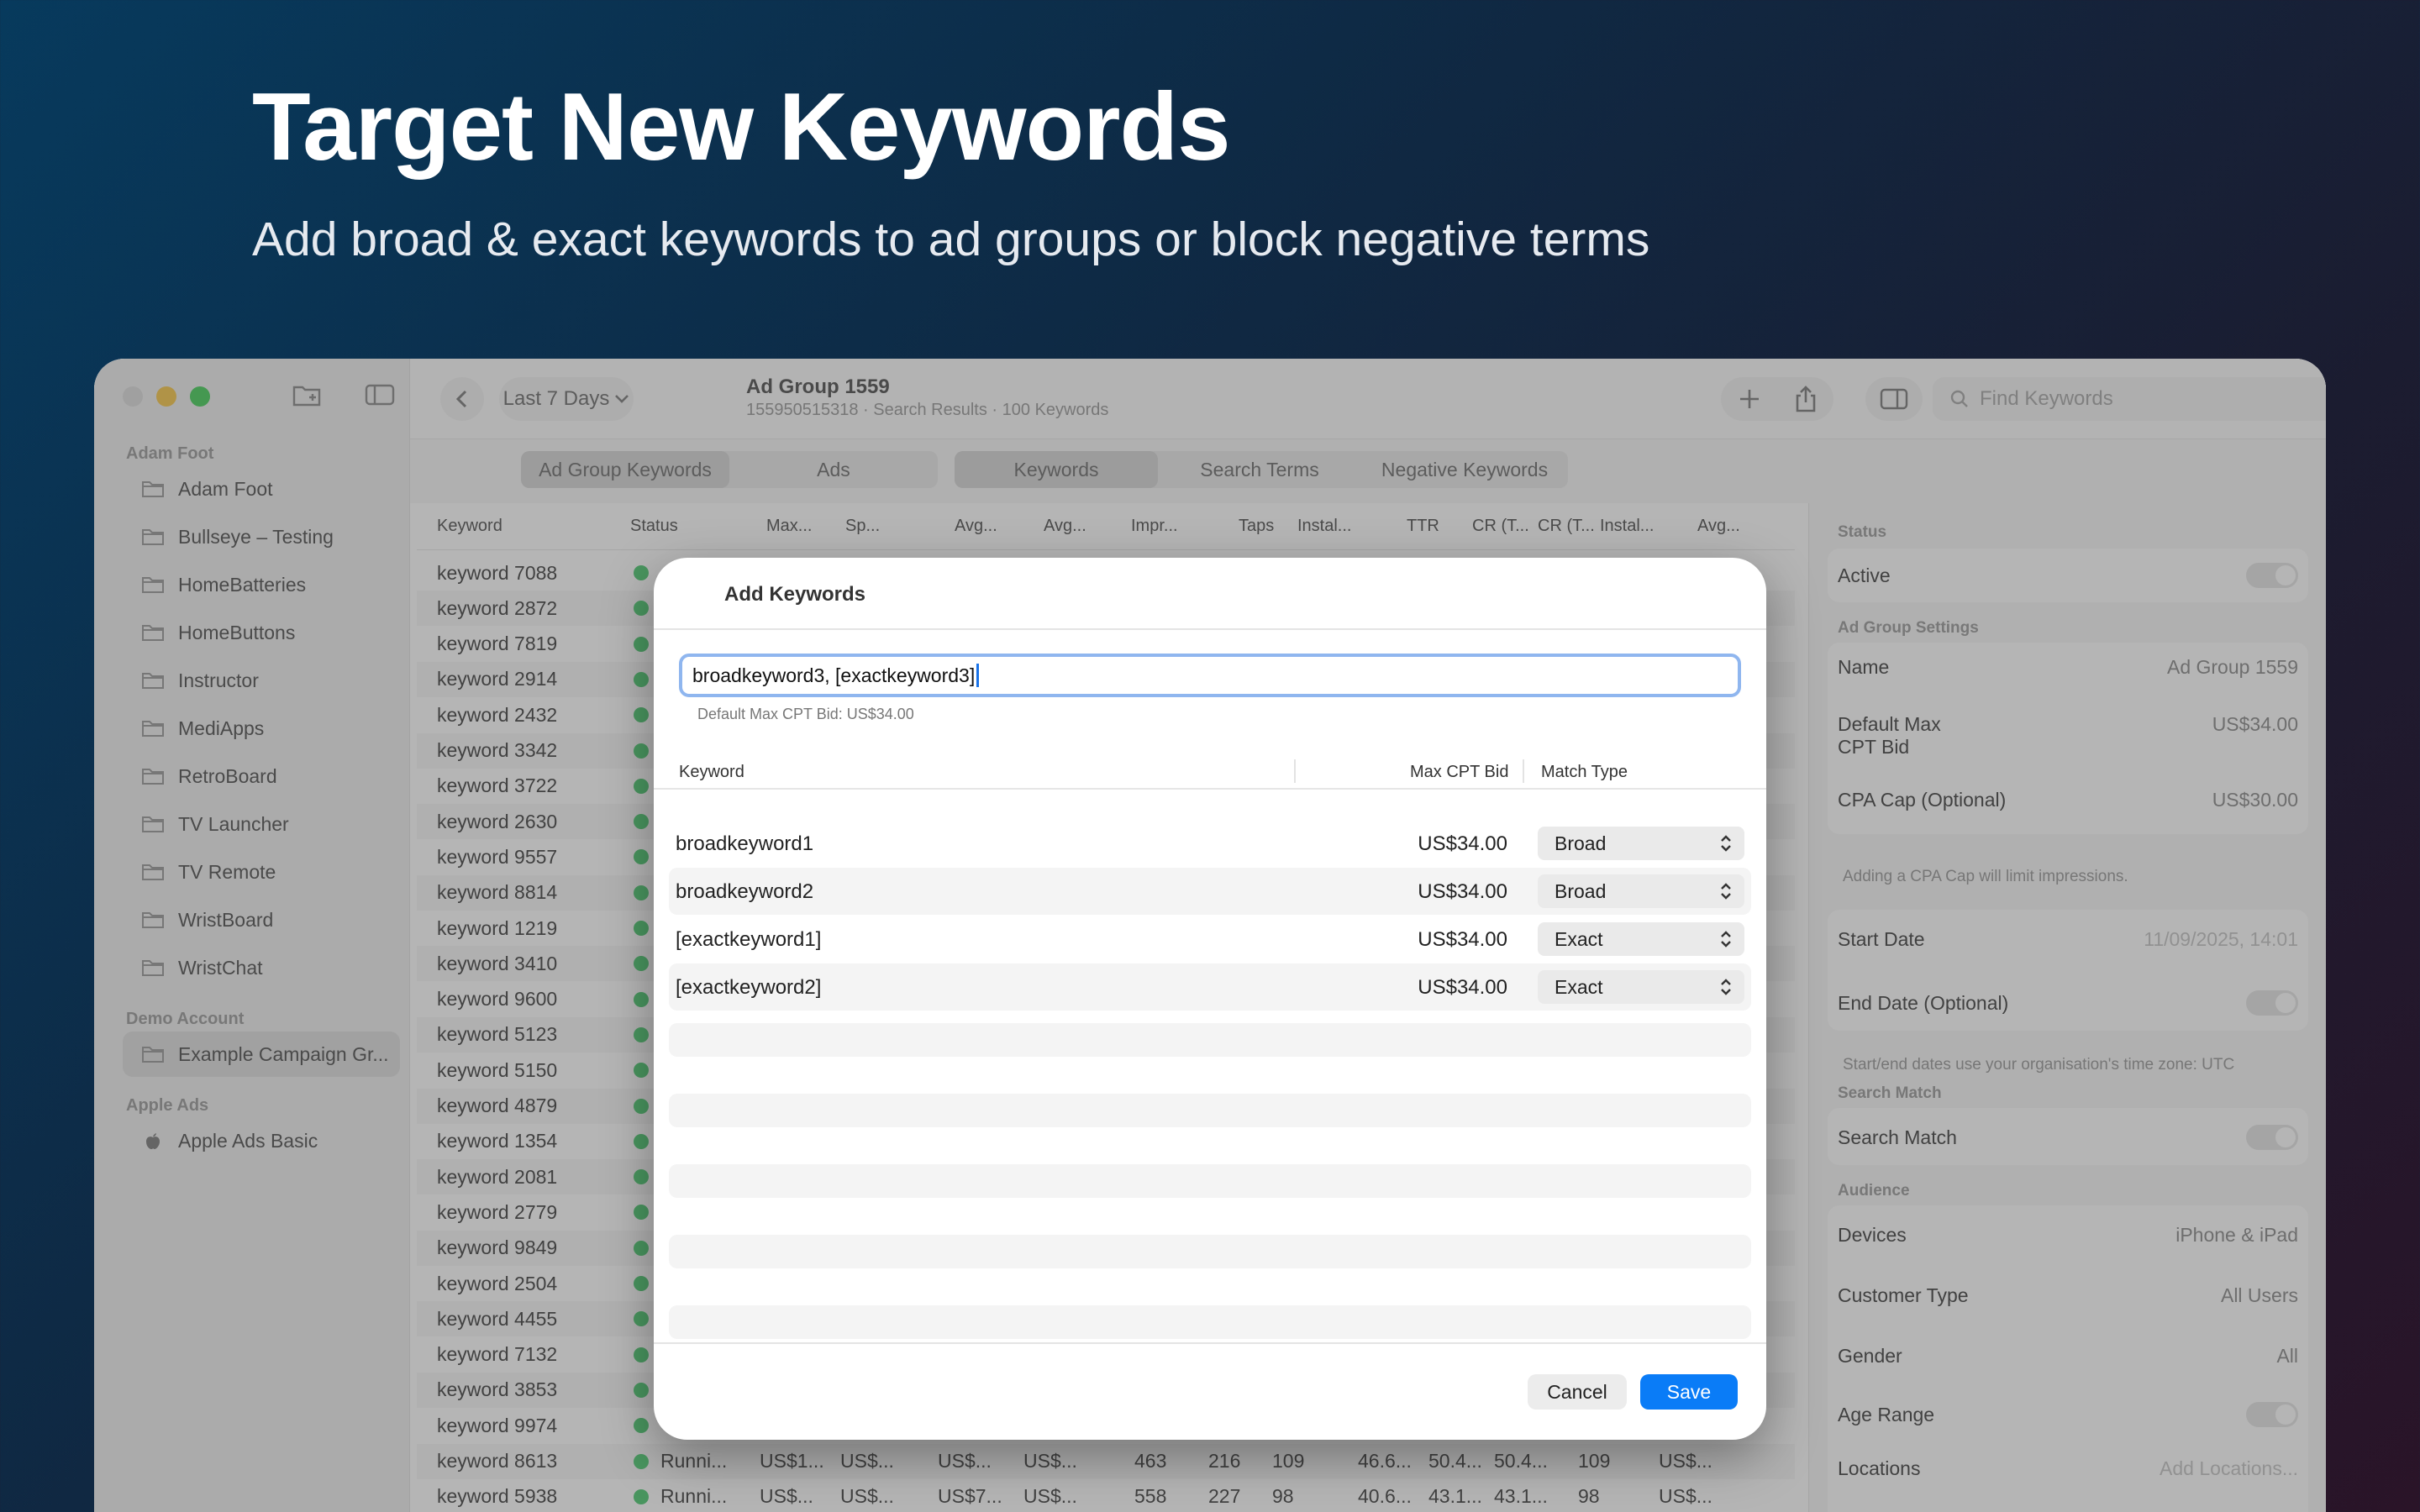 This screenshot has width=2420, height=1512. Describe the element at coordinates (749, 987) in the screenshot. I see `keyword-text: [exactkeyword2]` at that location.